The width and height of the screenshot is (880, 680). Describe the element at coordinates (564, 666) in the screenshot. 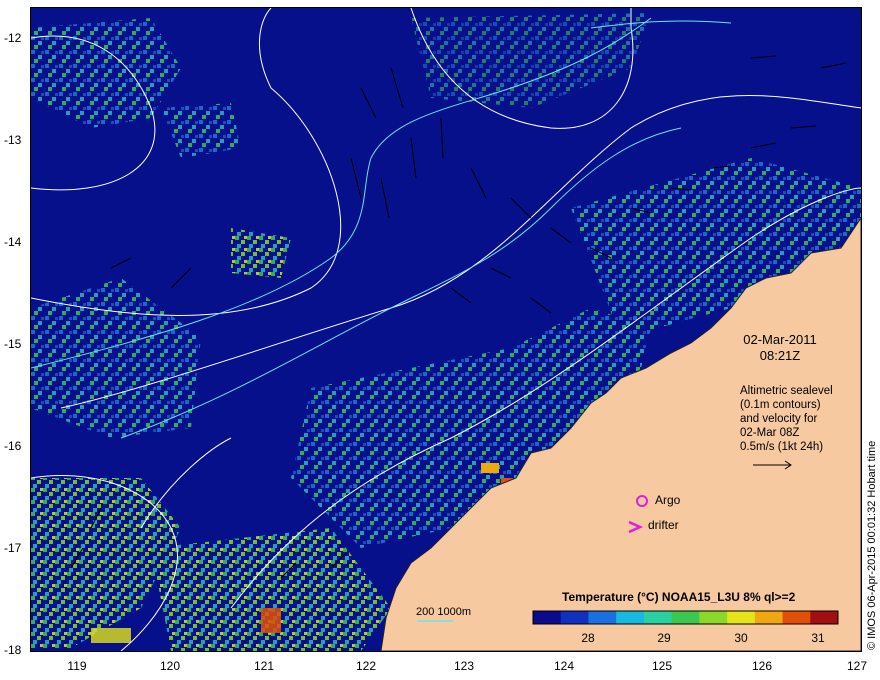

I see `x-label-124: 124` at that location.